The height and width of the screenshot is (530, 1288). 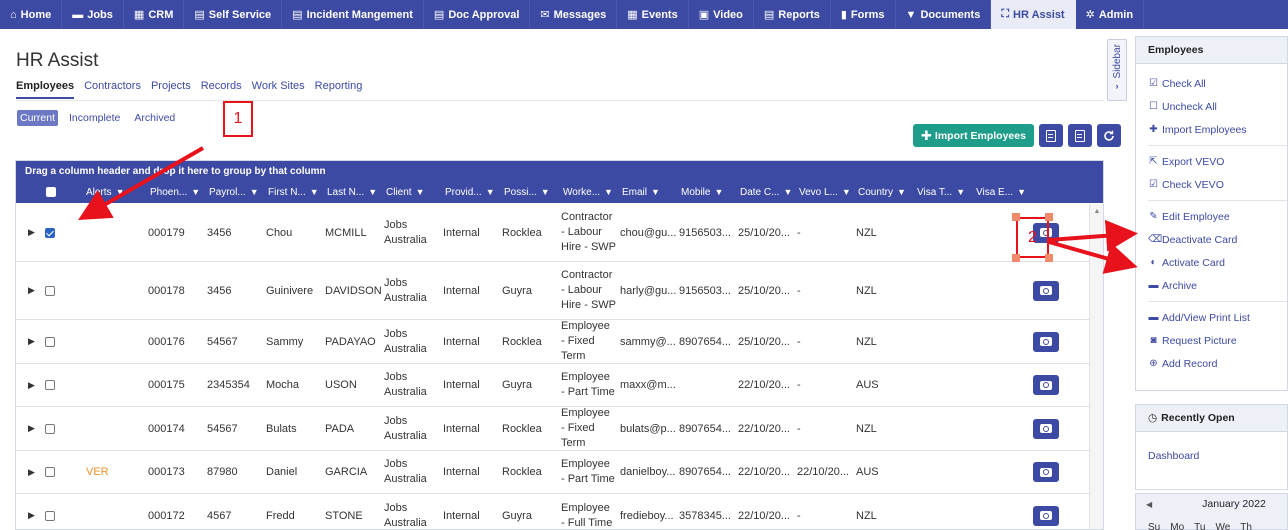 What do you see at coordinates (93, 14) in the screenshot?
I see `nav-item-jobs: ▬ Jobs` at bounding box center [93, 14].